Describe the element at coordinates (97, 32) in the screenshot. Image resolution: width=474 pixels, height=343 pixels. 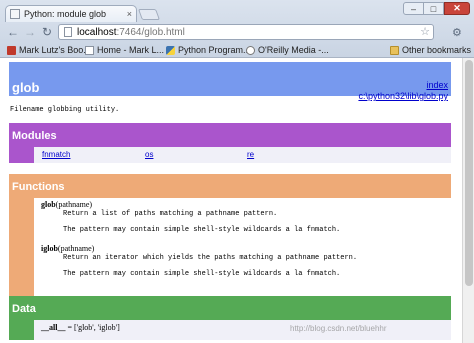
I see `url-host: localhost` at that location.